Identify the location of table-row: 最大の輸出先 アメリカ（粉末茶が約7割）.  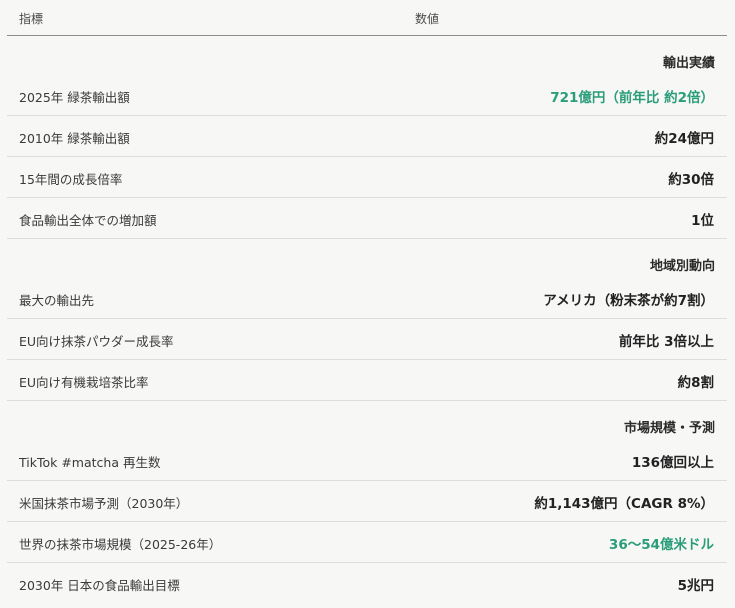
(367, 298).